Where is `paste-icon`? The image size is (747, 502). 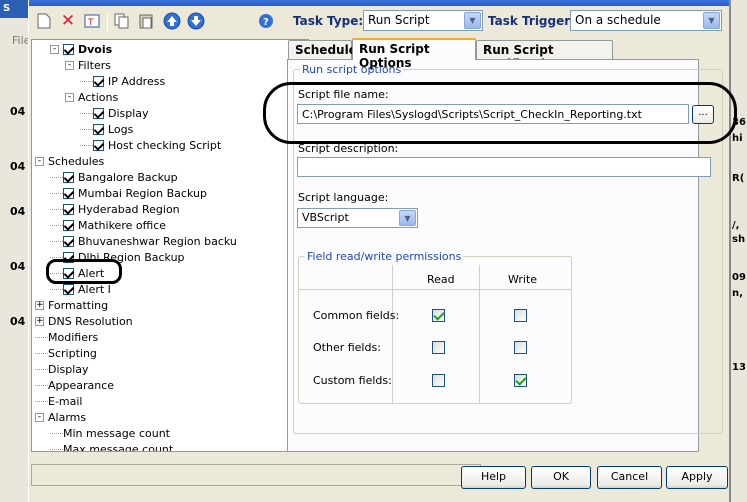
paste-icon is located at coordinates (146, 21).